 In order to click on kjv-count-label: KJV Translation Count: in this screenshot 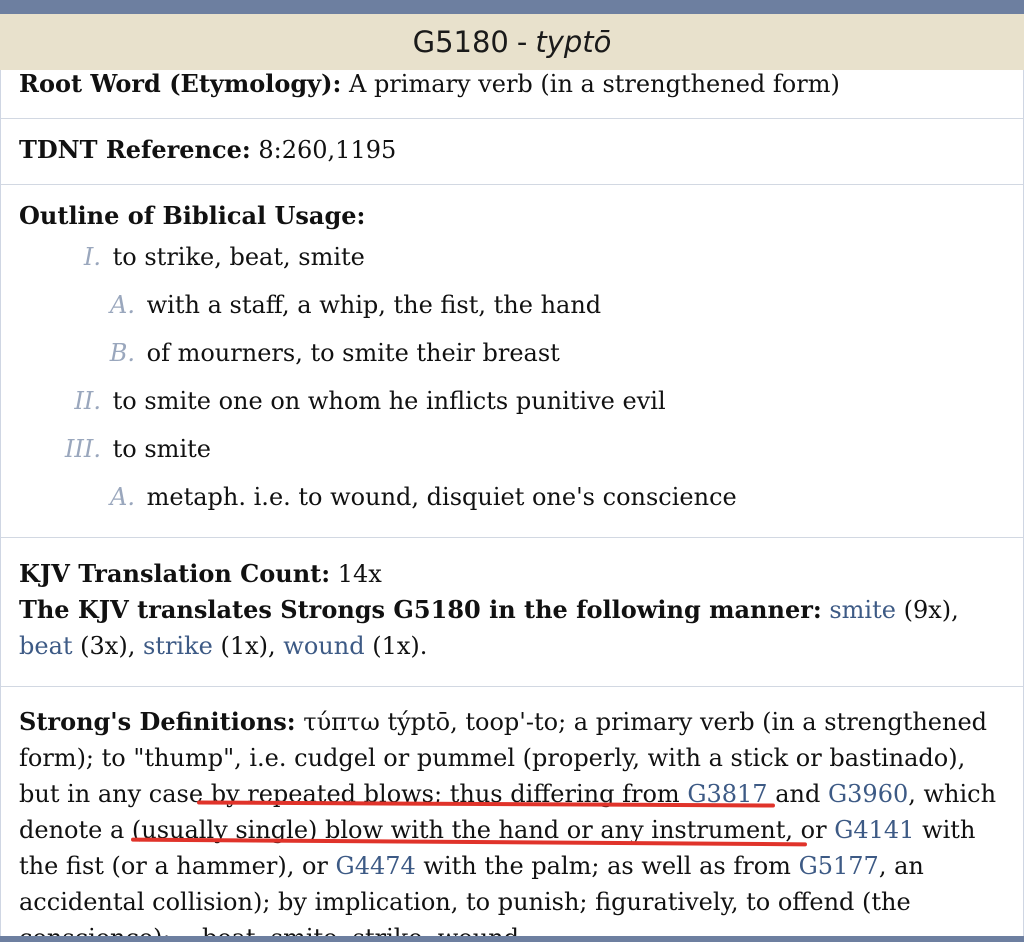, I will do `click(175, 573)`.